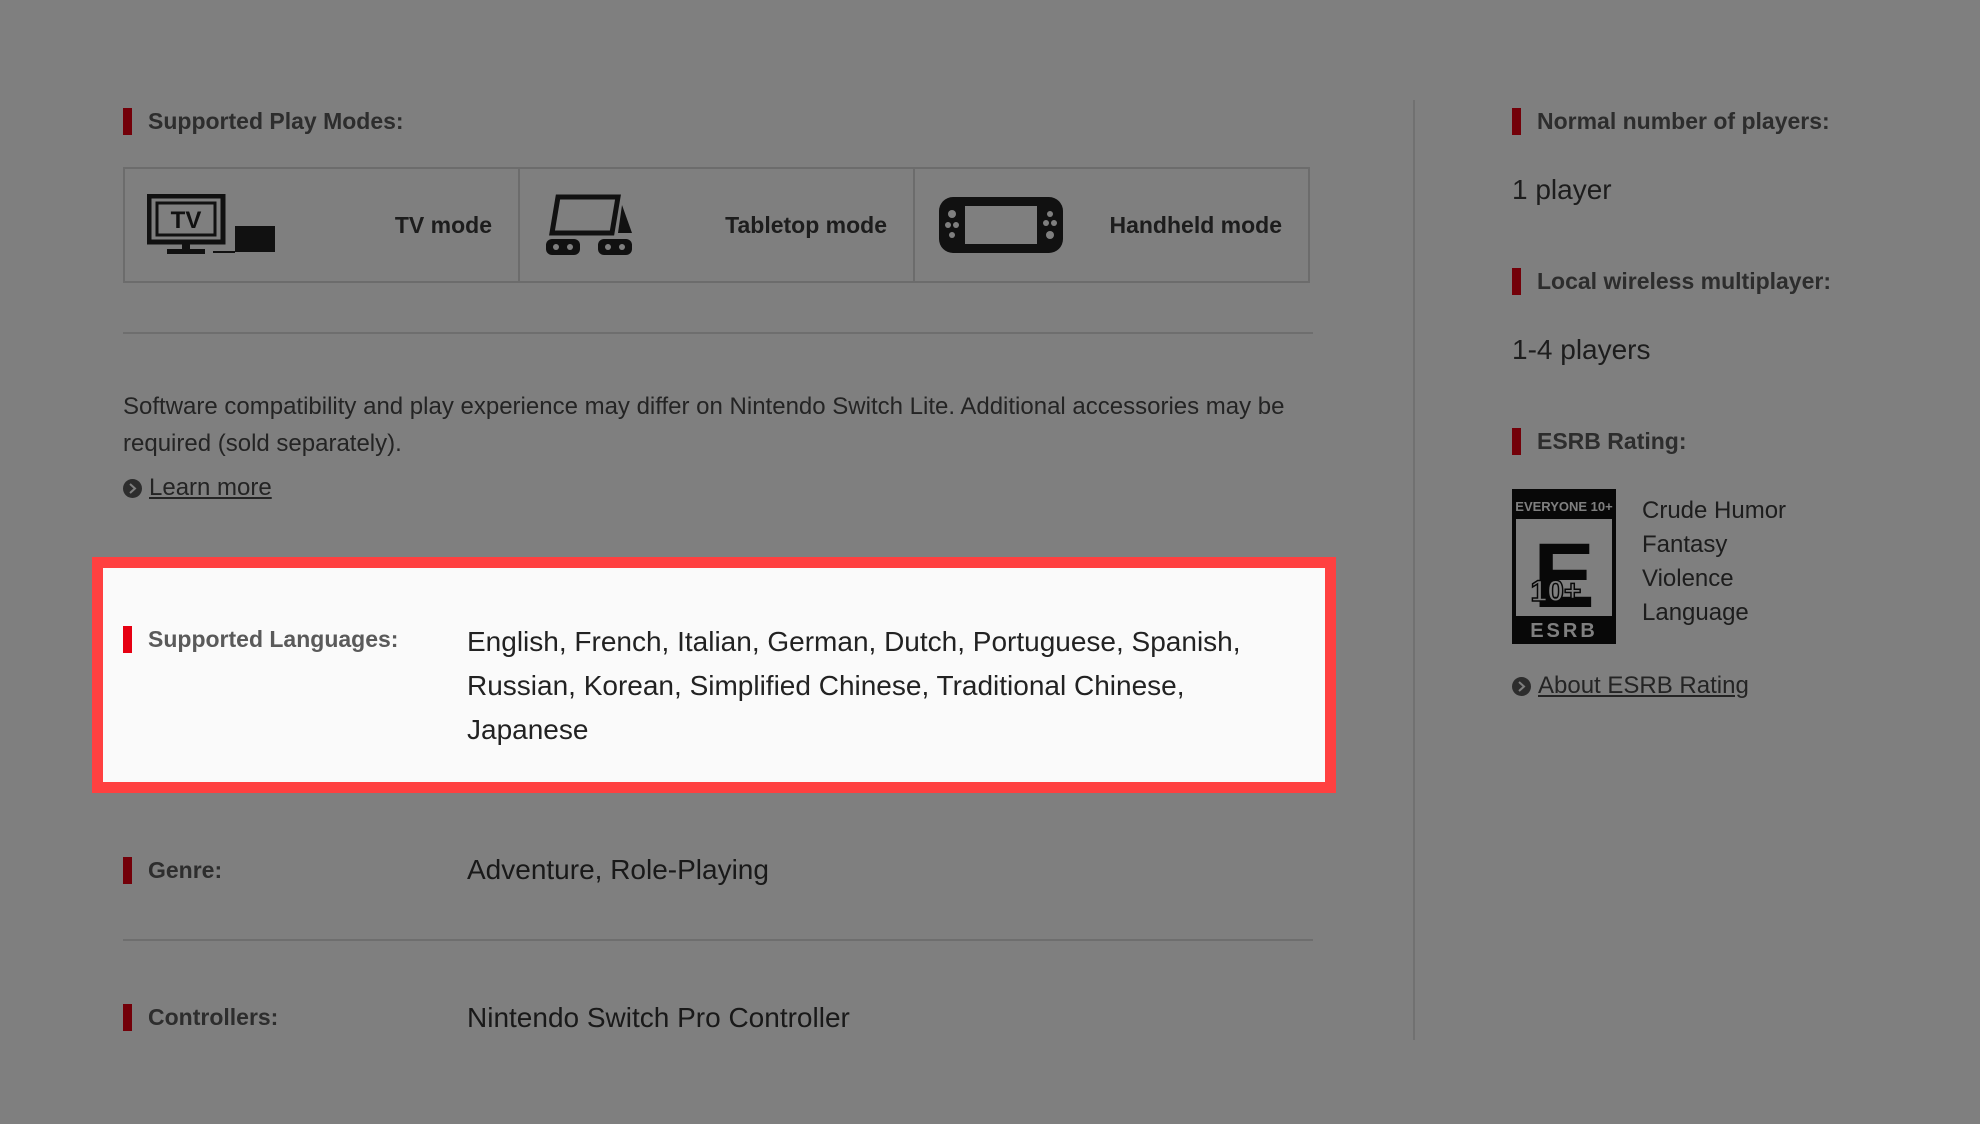 This screenshot has height=1124, width=1980. What do you see at coordinates (273, 639) in the screenshot?
I see `languages-label: Supported Languages:` at bounding box center [273, 639].